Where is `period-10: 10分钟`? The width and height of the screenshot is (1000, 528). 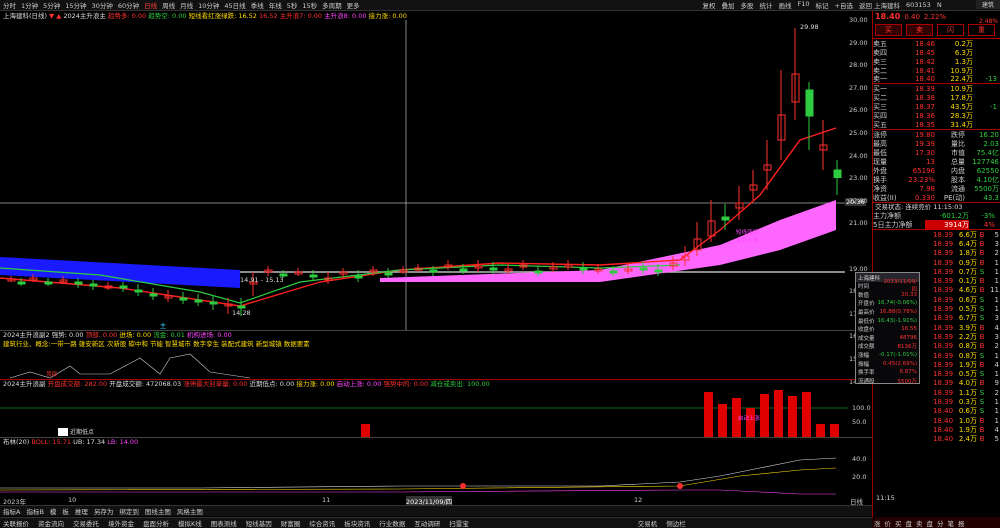 period-10: 10分钟 is located at coordinates (208, 5).